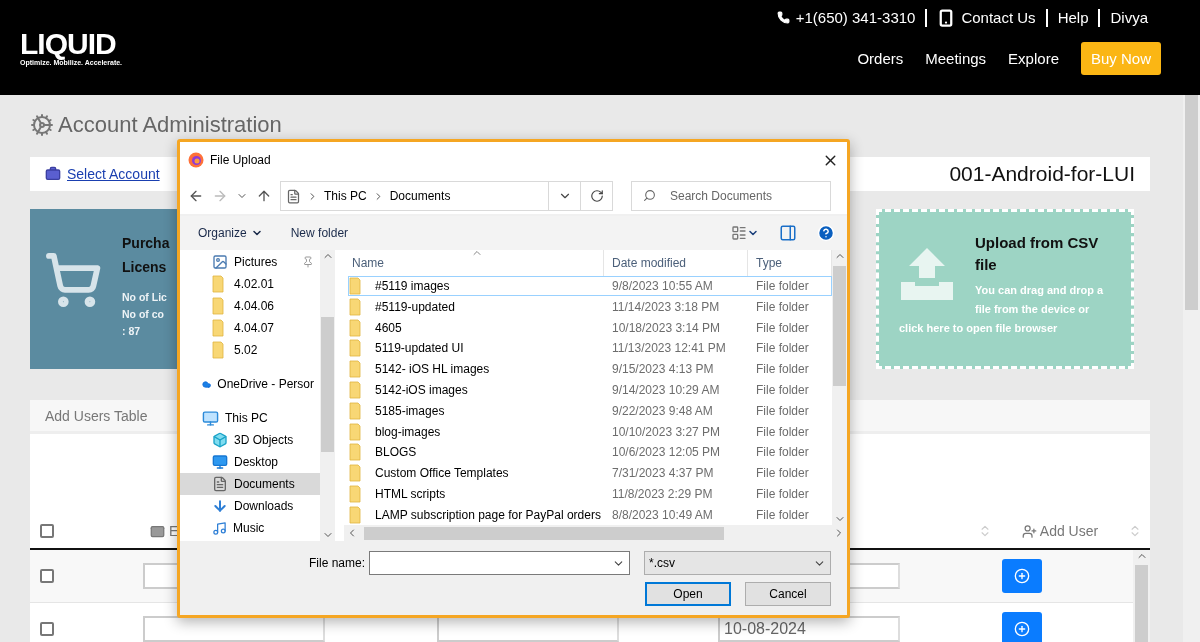  Describe the element at coordinates (590, 473) in the screenshot. I see `file-row: Custom Office Templates 7/31/2023 4:37 PM File folder` at that location.